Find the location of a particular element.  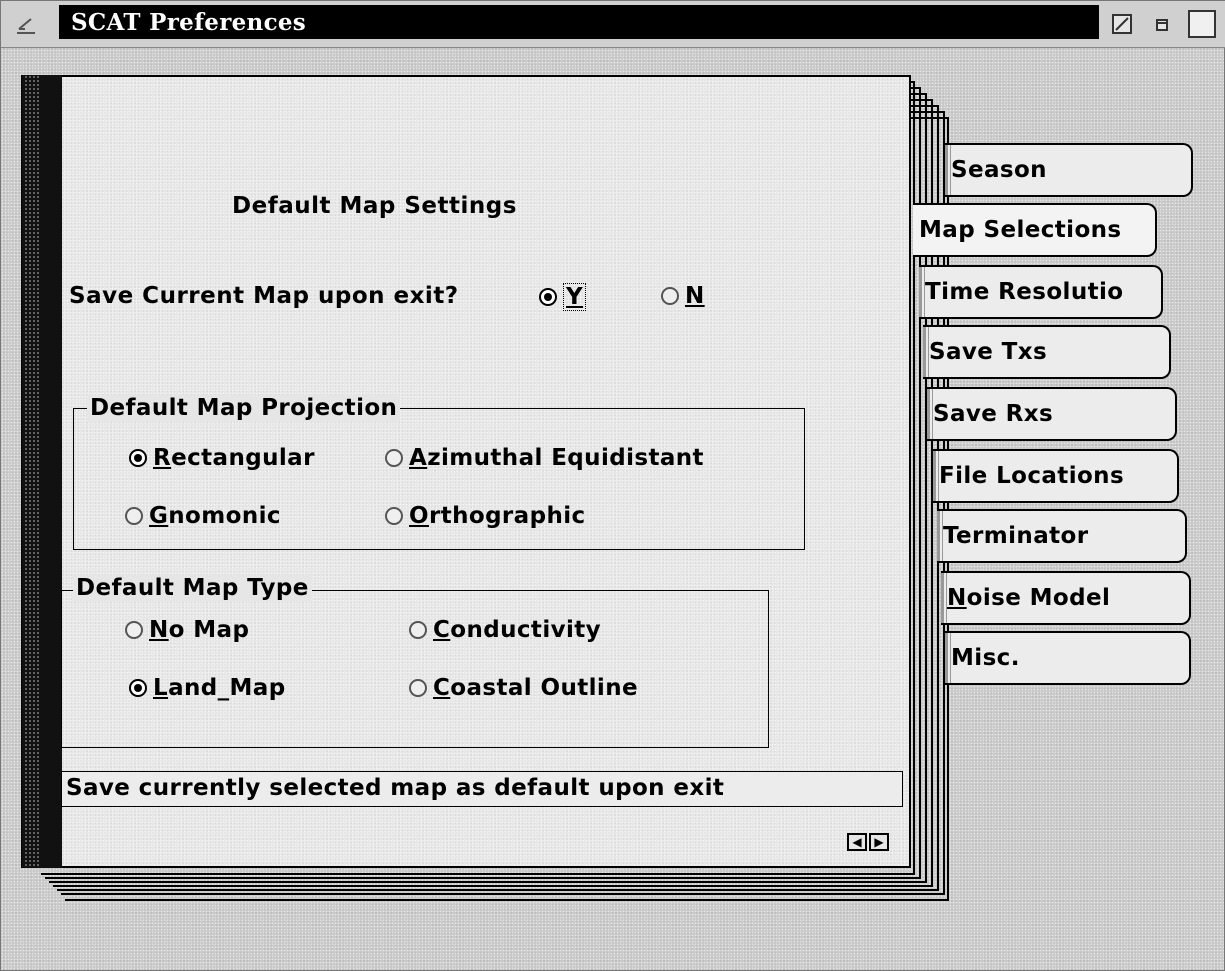

tab-label: Time Resolutio is located at coordinates (1024, 292).